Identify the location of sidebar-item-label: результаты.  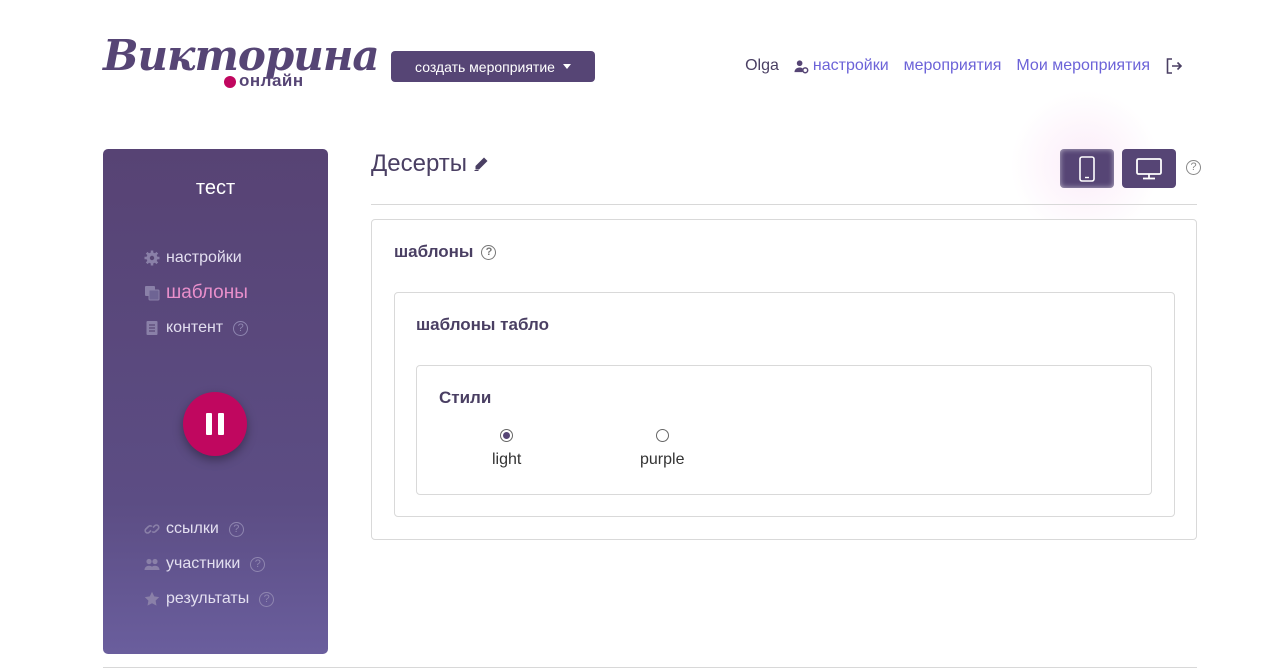
(208, 598).